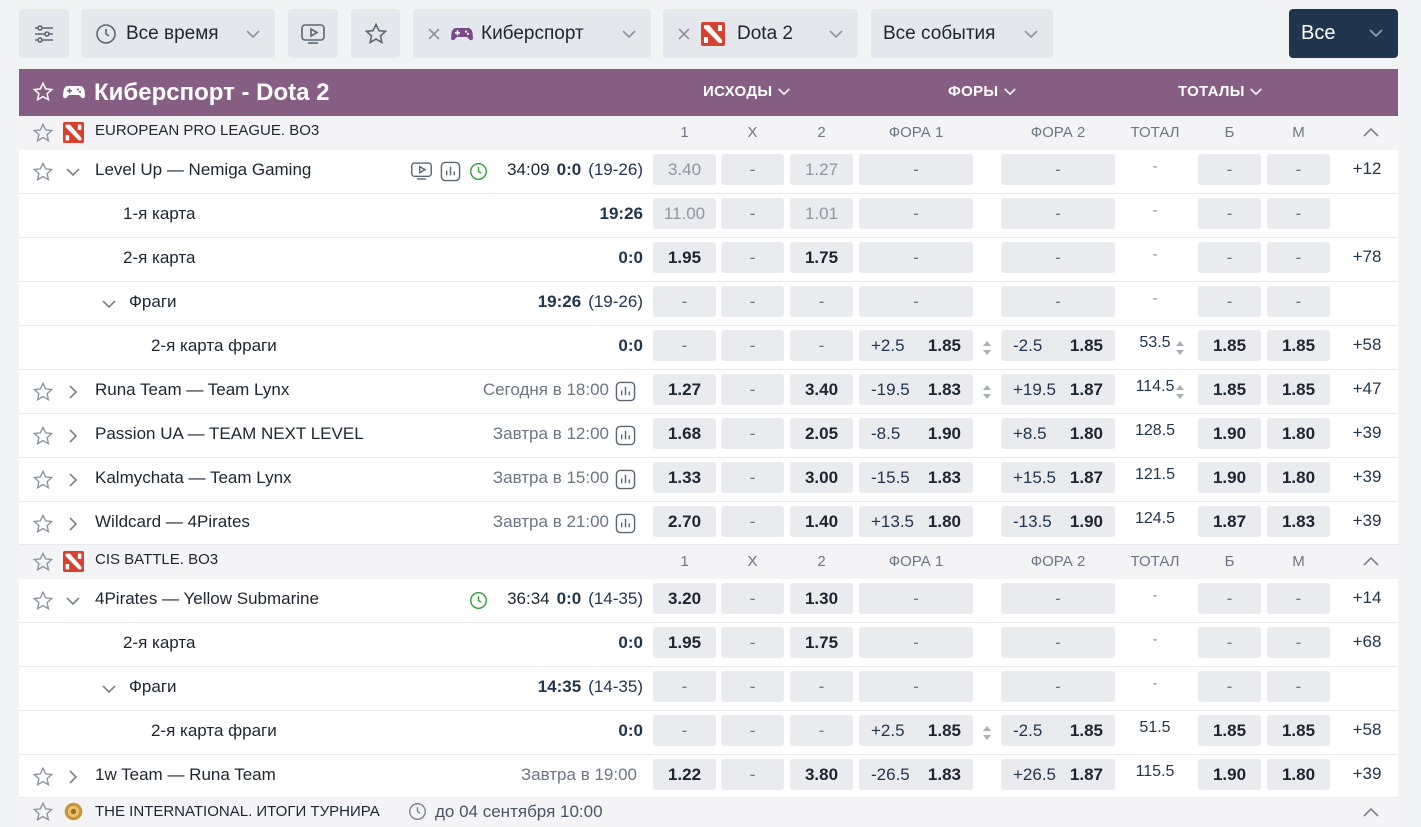  I want to click on odds-cell-c1: 1.68, so click(684, 433).